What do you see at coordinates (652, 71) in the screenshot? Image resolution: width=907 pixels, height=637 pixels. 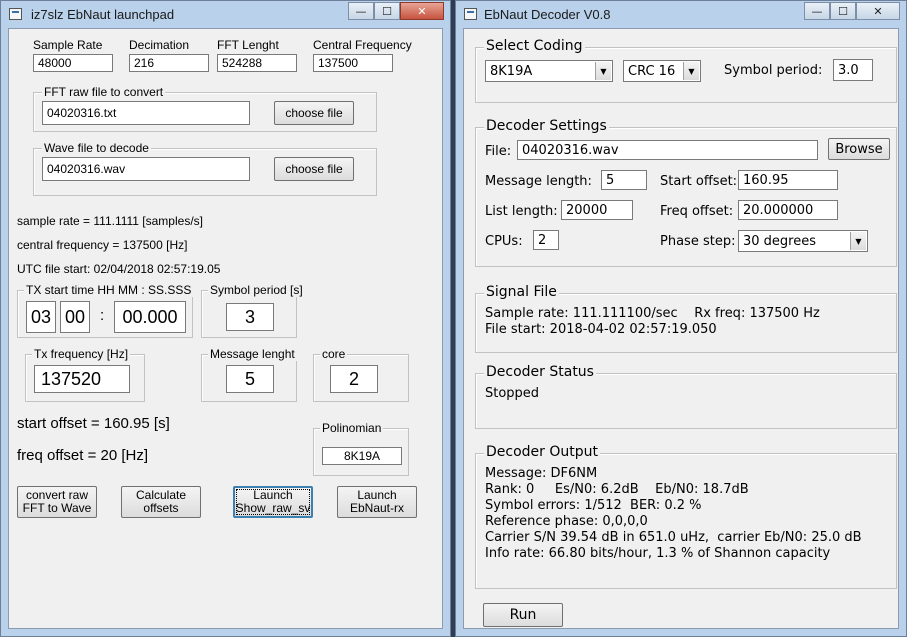 I see `crc-value: CRC 16` at bounding box center [652, 71].